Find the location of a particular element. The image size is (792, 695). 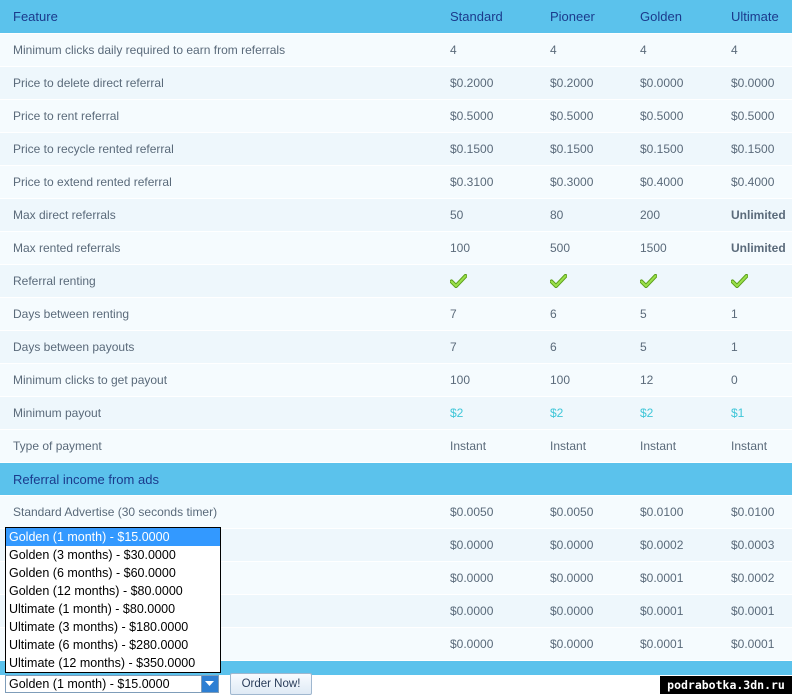

feature-label: Price to rent referral is located at coordinates (218, 116).